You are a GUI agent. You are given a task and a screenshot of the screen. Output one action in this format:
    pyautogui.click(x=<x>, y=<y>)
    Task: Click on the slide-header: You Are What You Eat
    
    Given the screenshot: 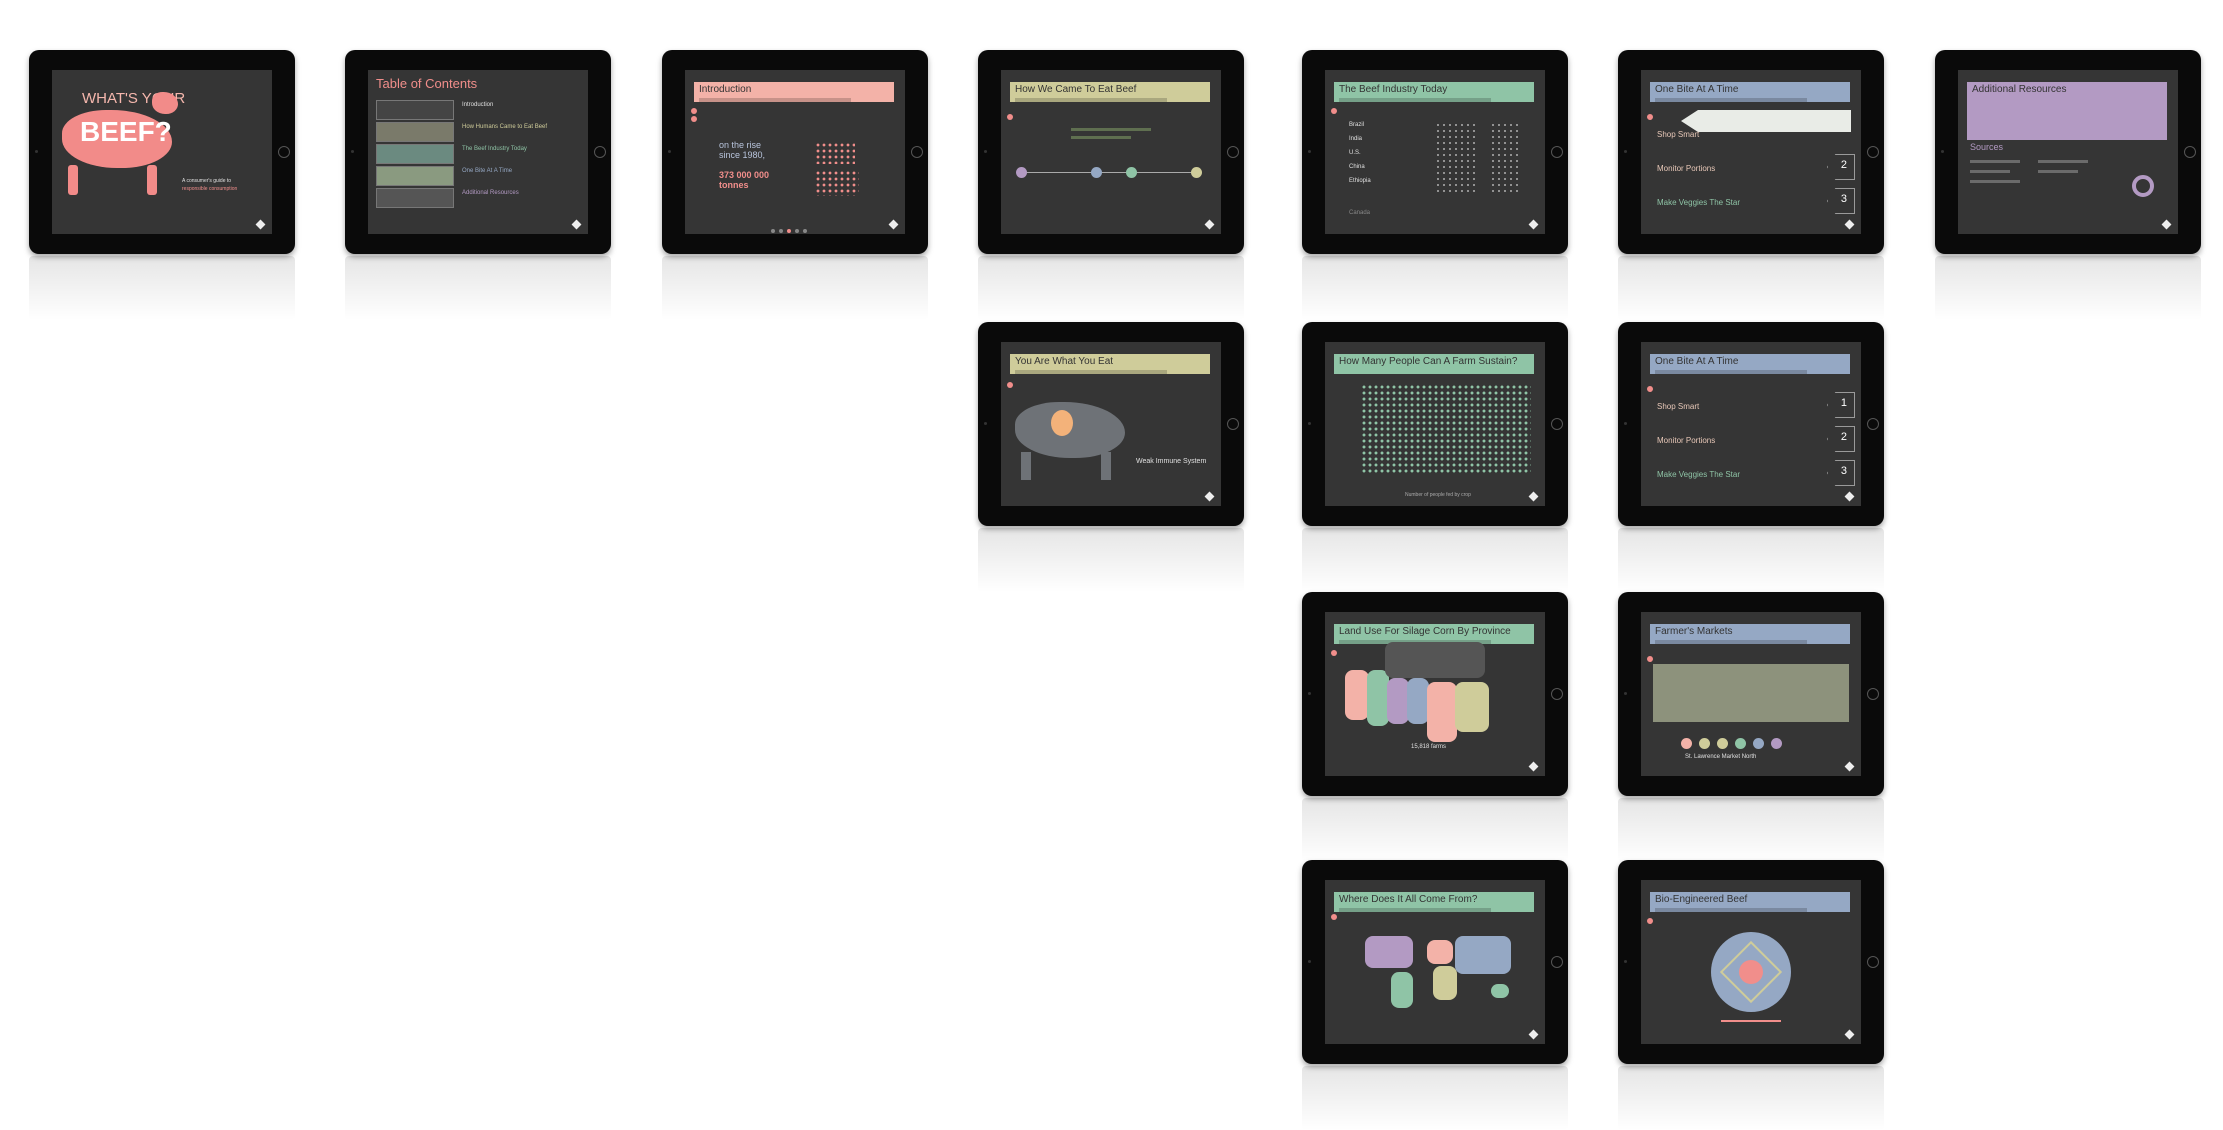 What is the action you would take?
    pyautogui.click(x=1110, y=364)
    